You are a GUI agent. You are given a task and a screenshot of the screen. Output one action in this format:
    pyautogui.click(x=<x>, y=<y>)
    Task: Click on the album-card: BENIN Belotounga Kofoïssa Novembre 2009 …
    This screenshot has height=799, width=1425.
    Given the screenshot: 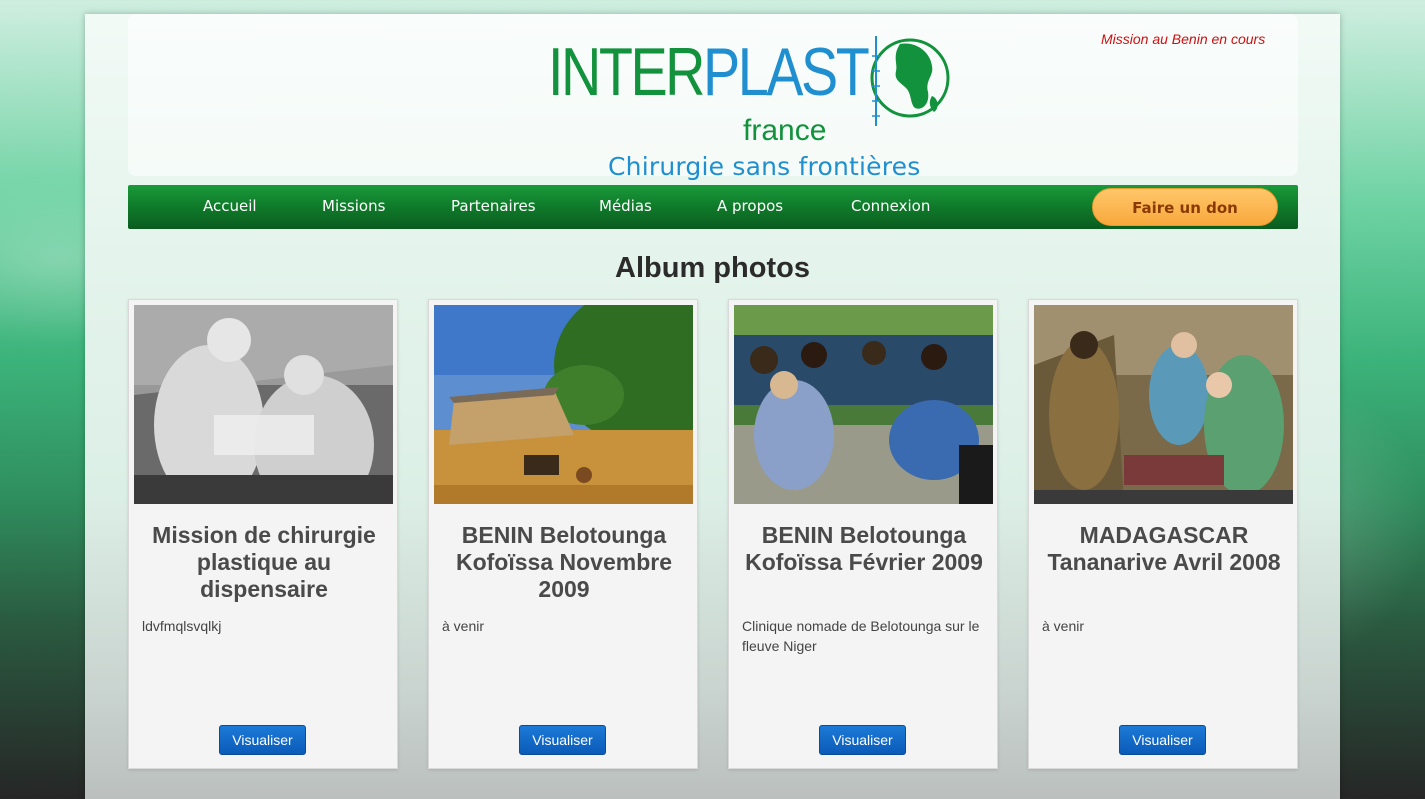 What is the action you would take?
    pyautogui.click(x=563, y=534)
    